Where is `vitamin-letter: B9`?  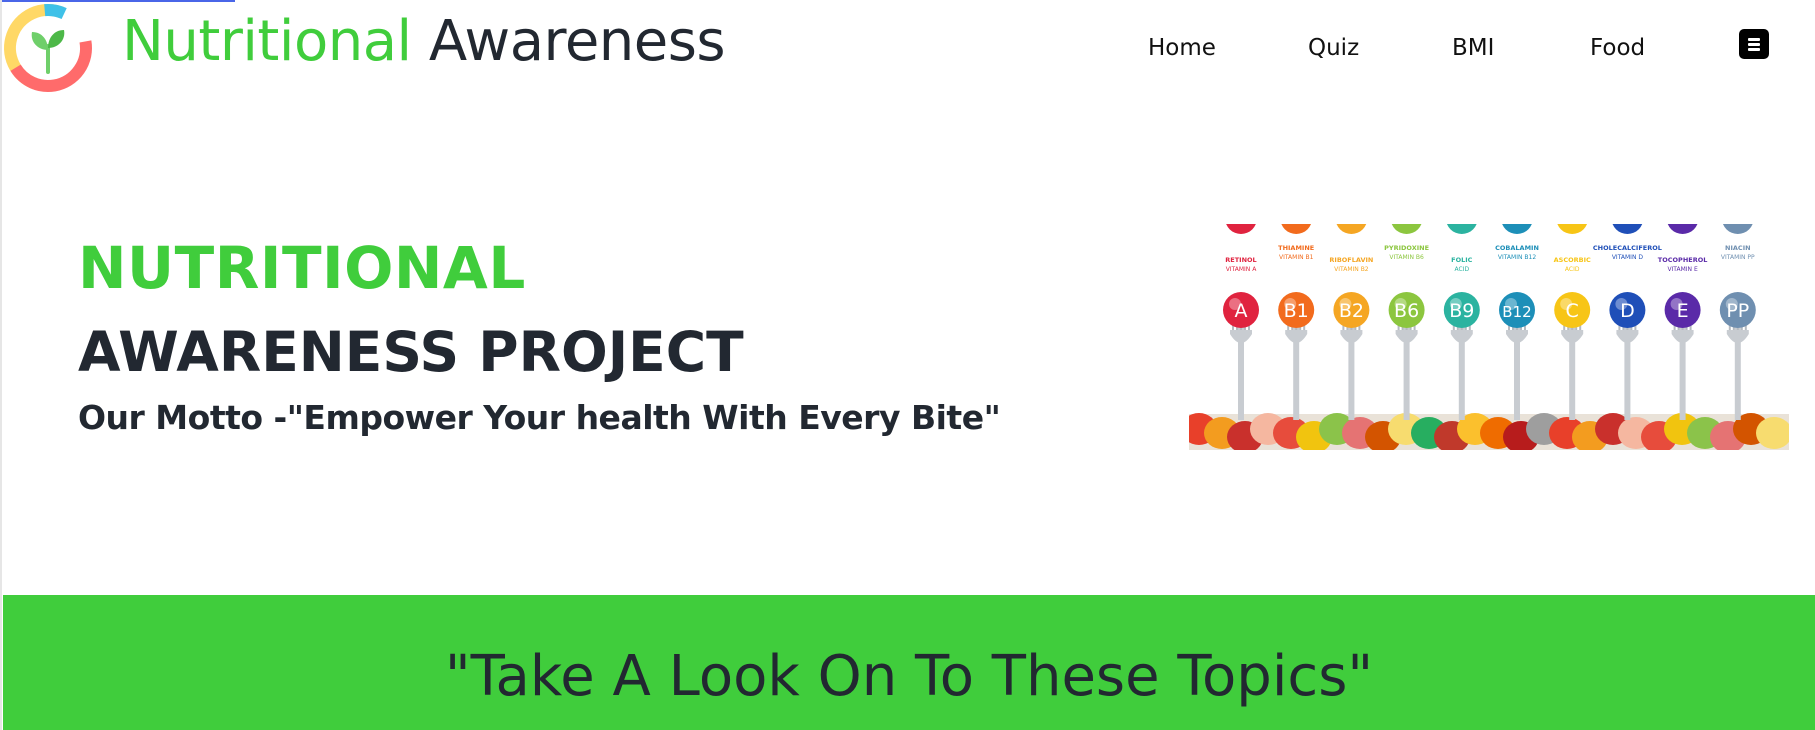
vitamin-letter: B9 is located at coordinates (1461, 311).